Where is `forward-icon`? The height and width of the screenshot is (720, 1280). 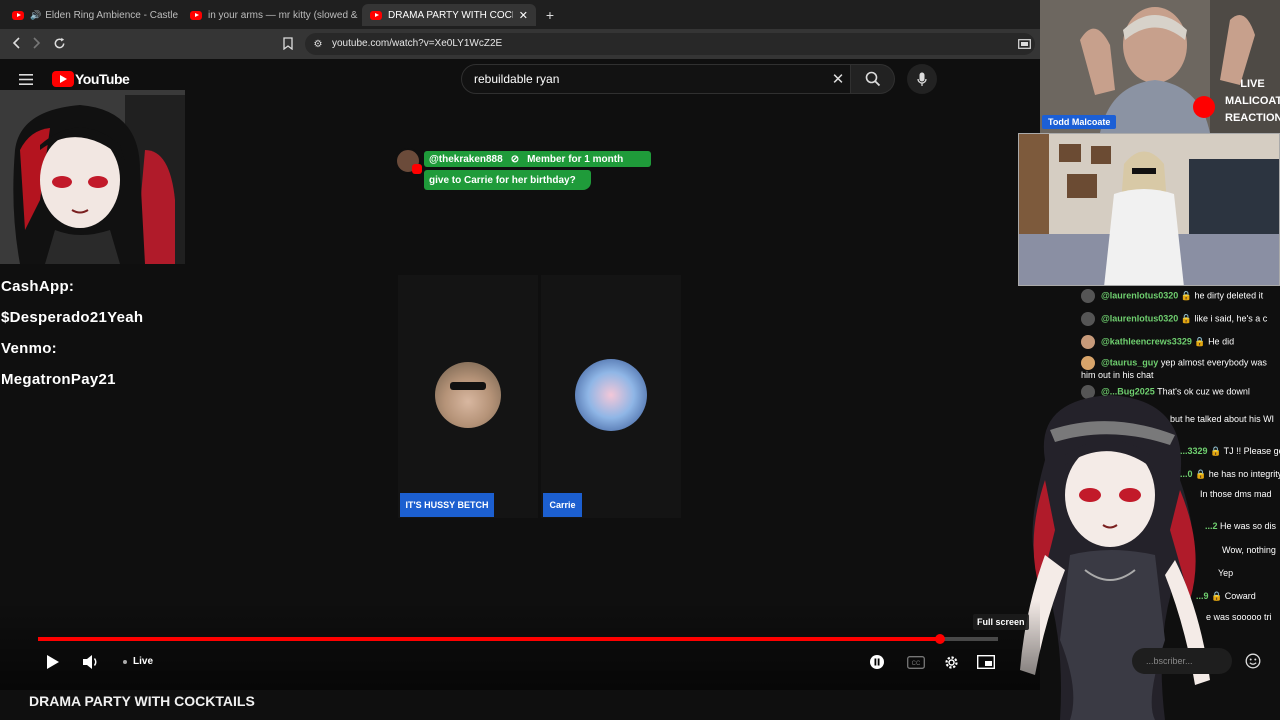
forward-icon is located at coordinates (37, 43).